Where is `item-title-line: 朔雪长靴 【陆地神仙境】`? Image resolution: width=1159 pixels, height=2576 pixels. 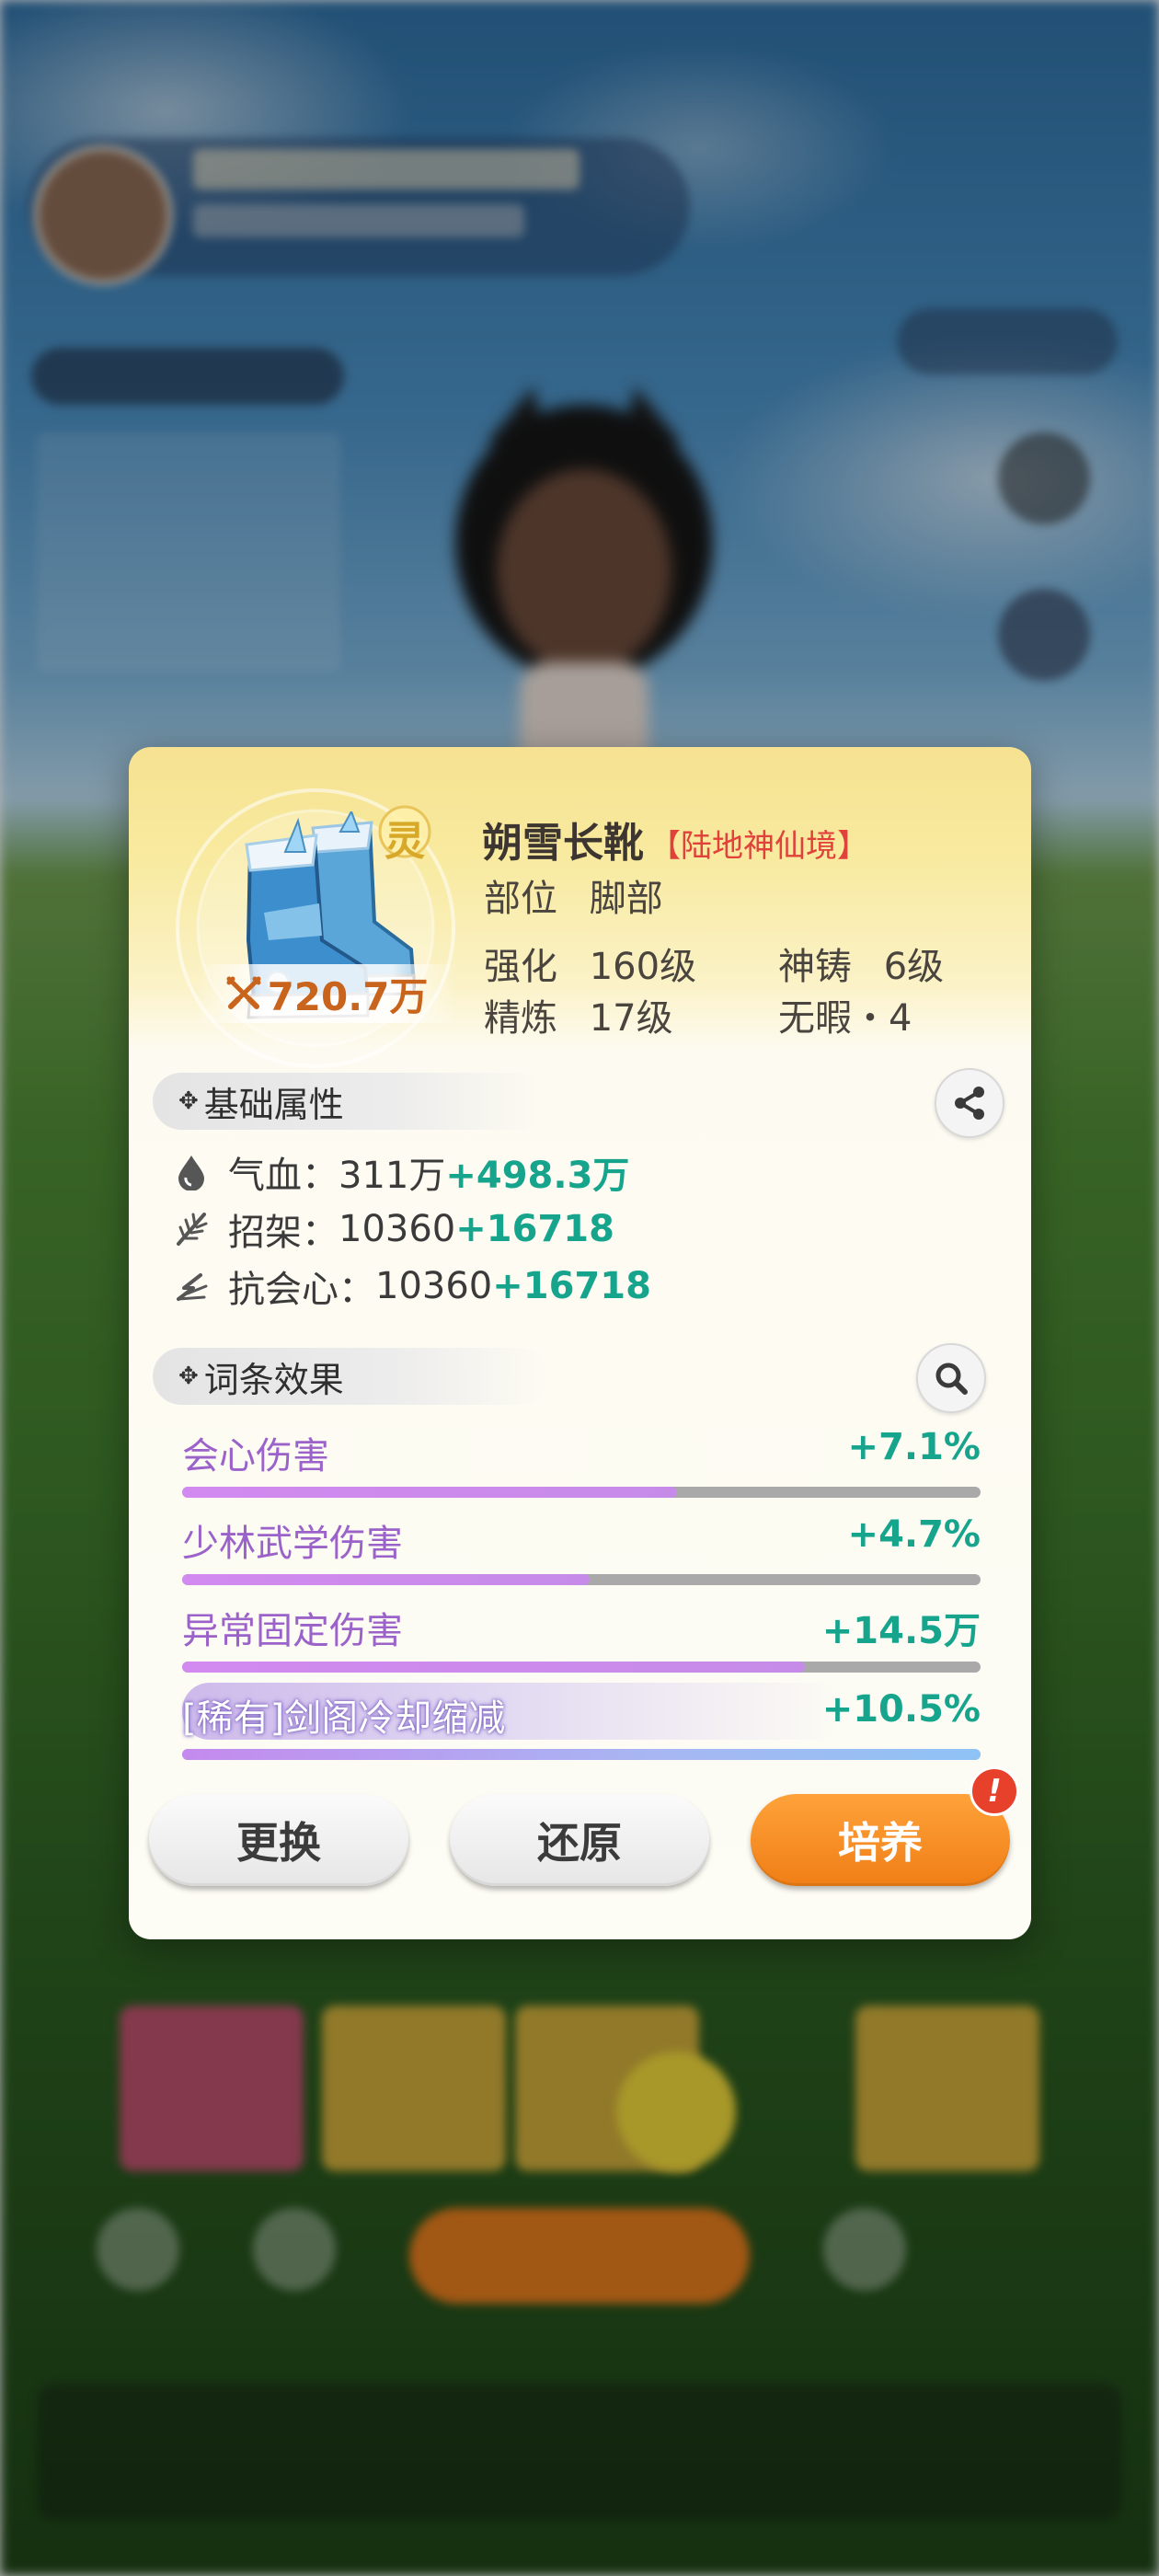 item-title-line: 朔雪长靴 【陆地神仙境】 is located at coordinates (675, 839).